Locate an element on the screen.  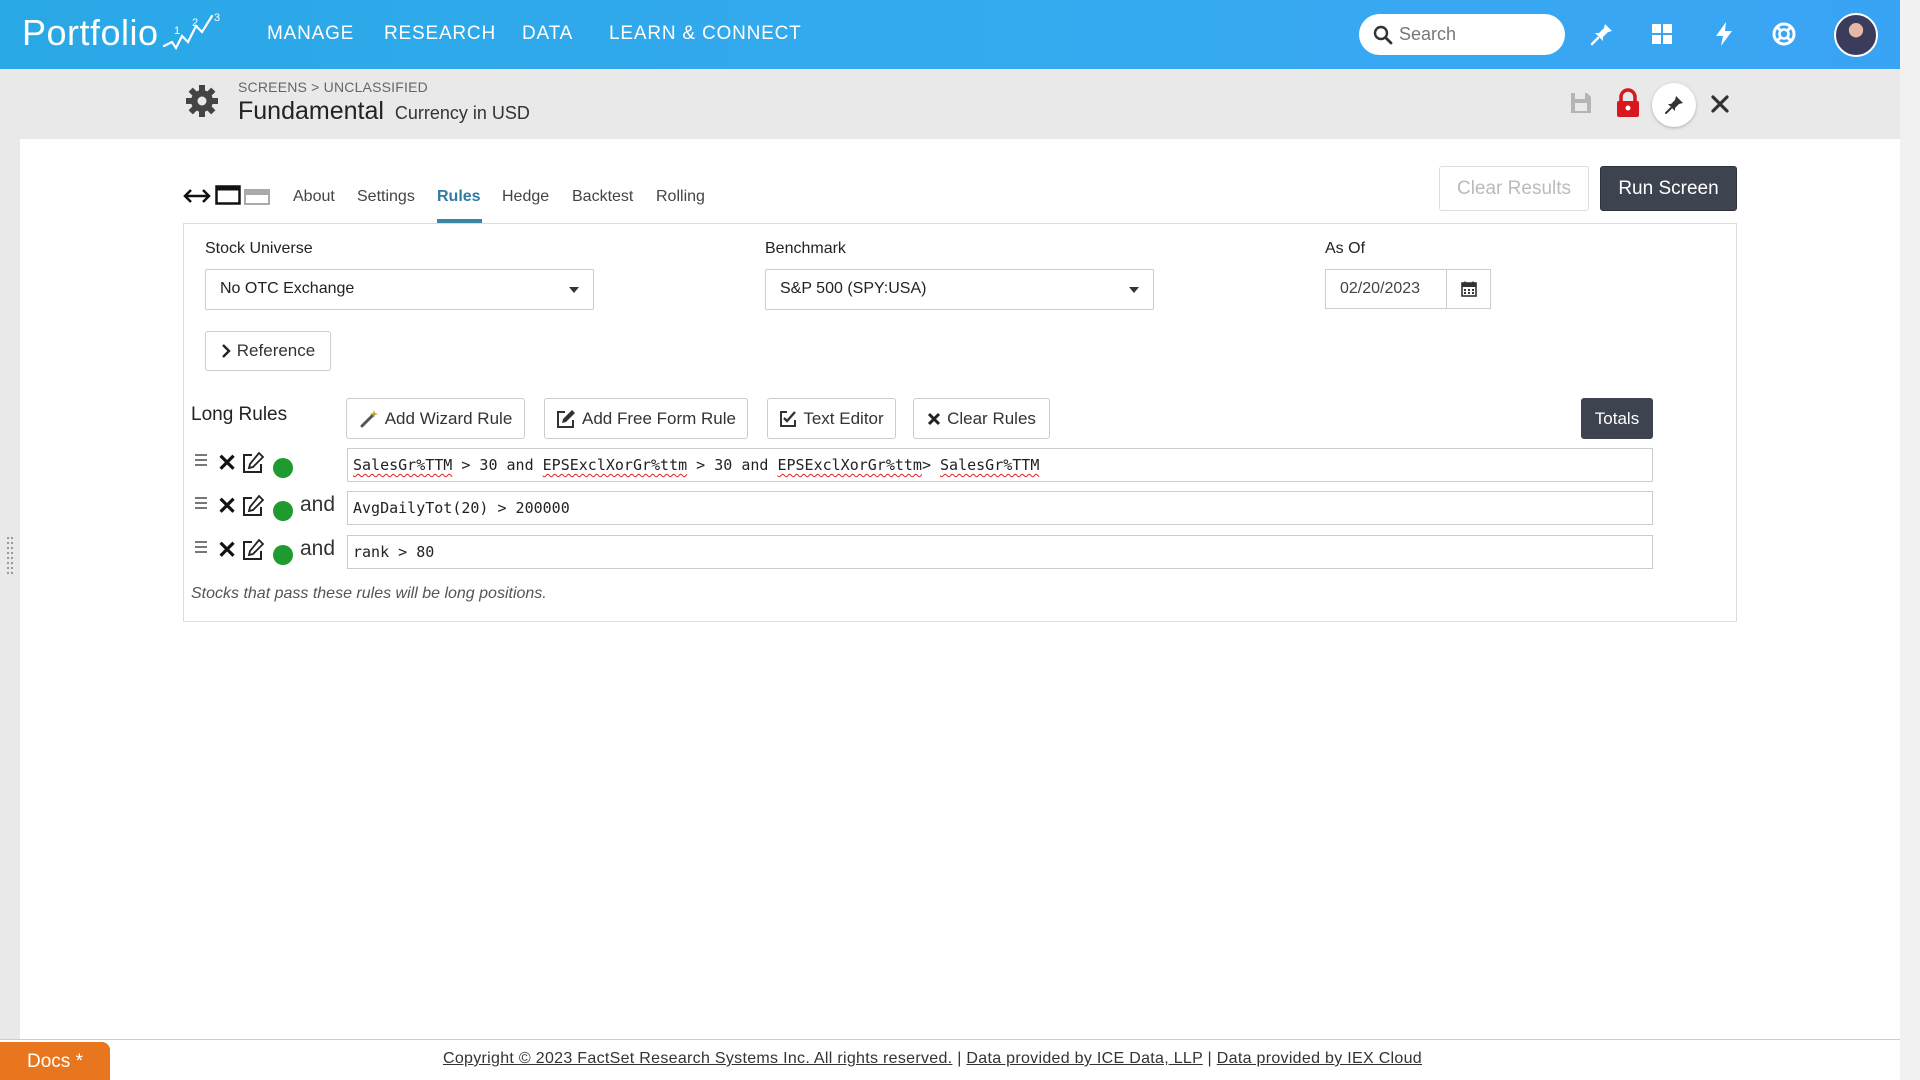
currency-subtitle: Currency in USD is located at coordinates (462, 113).